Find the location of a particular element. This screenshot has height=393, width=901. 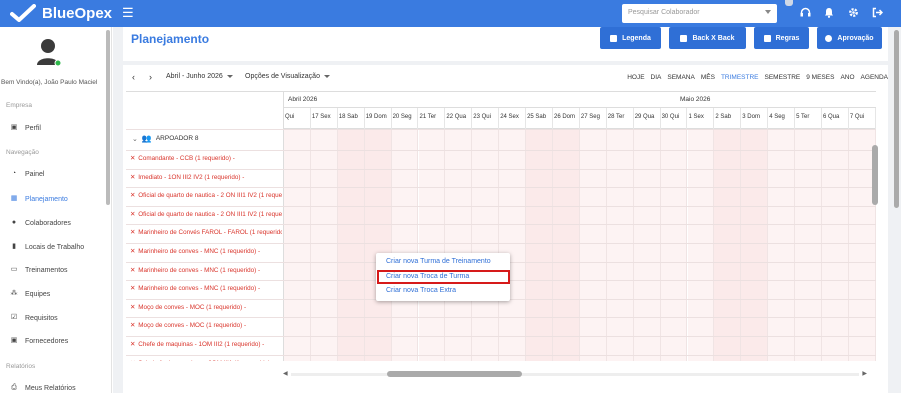

sidebar-item-colaboradores: ● Colaboradores is located at coordinates (40, 223).